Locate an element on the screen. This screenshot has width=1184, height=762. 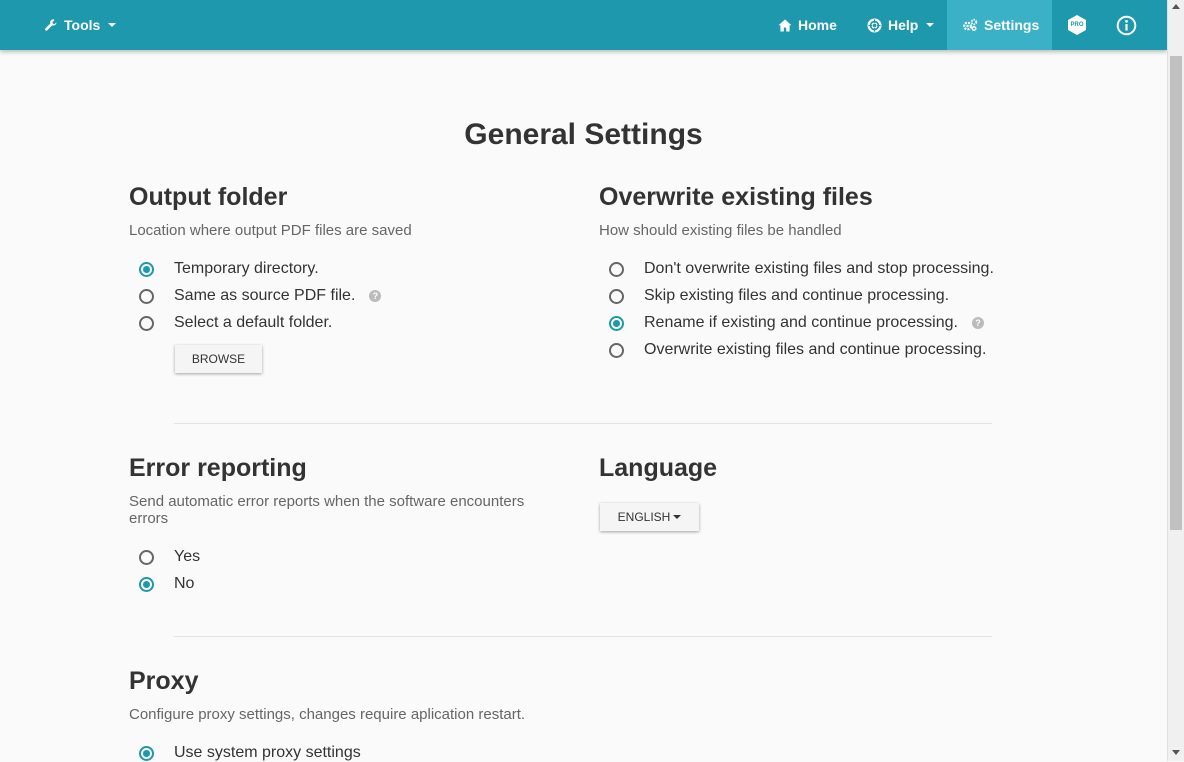
language-dropdown: English is located at coordinates (649, 517).